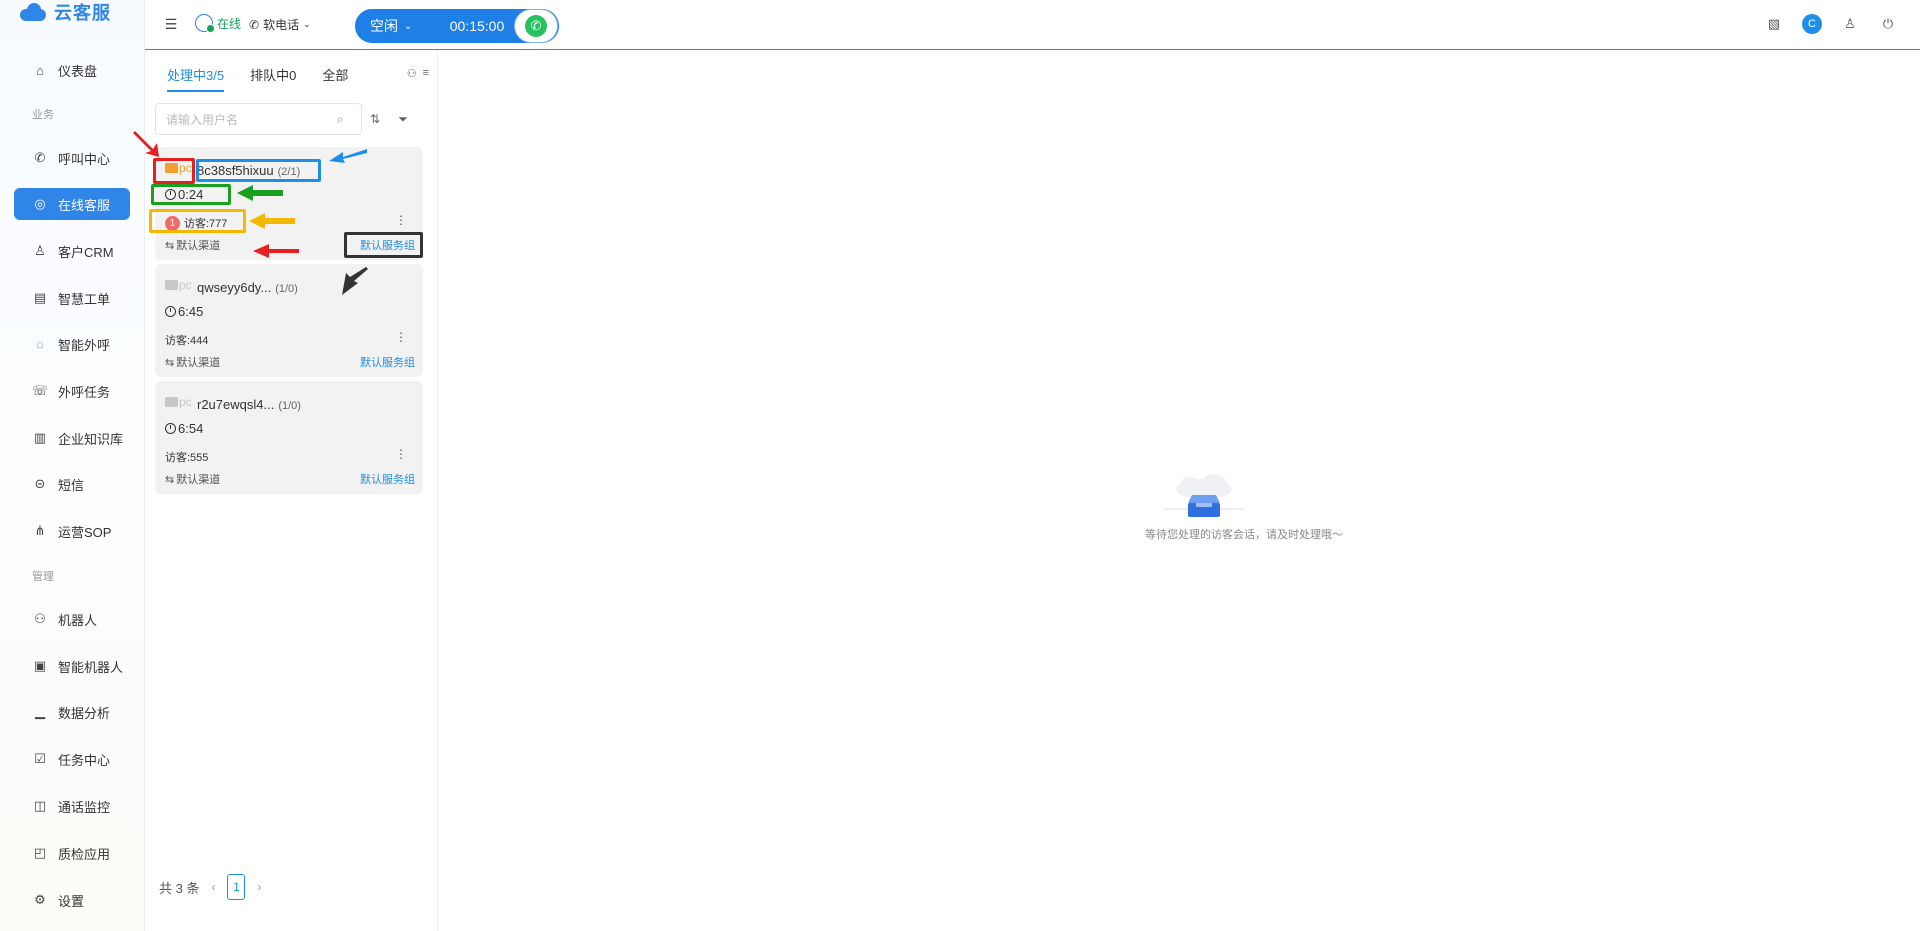 The image size is (1920, 931). Describe the element at coordinates (399, 26) in the screenshot. I see `call-status-select: 空闲 ⌄` at that location.